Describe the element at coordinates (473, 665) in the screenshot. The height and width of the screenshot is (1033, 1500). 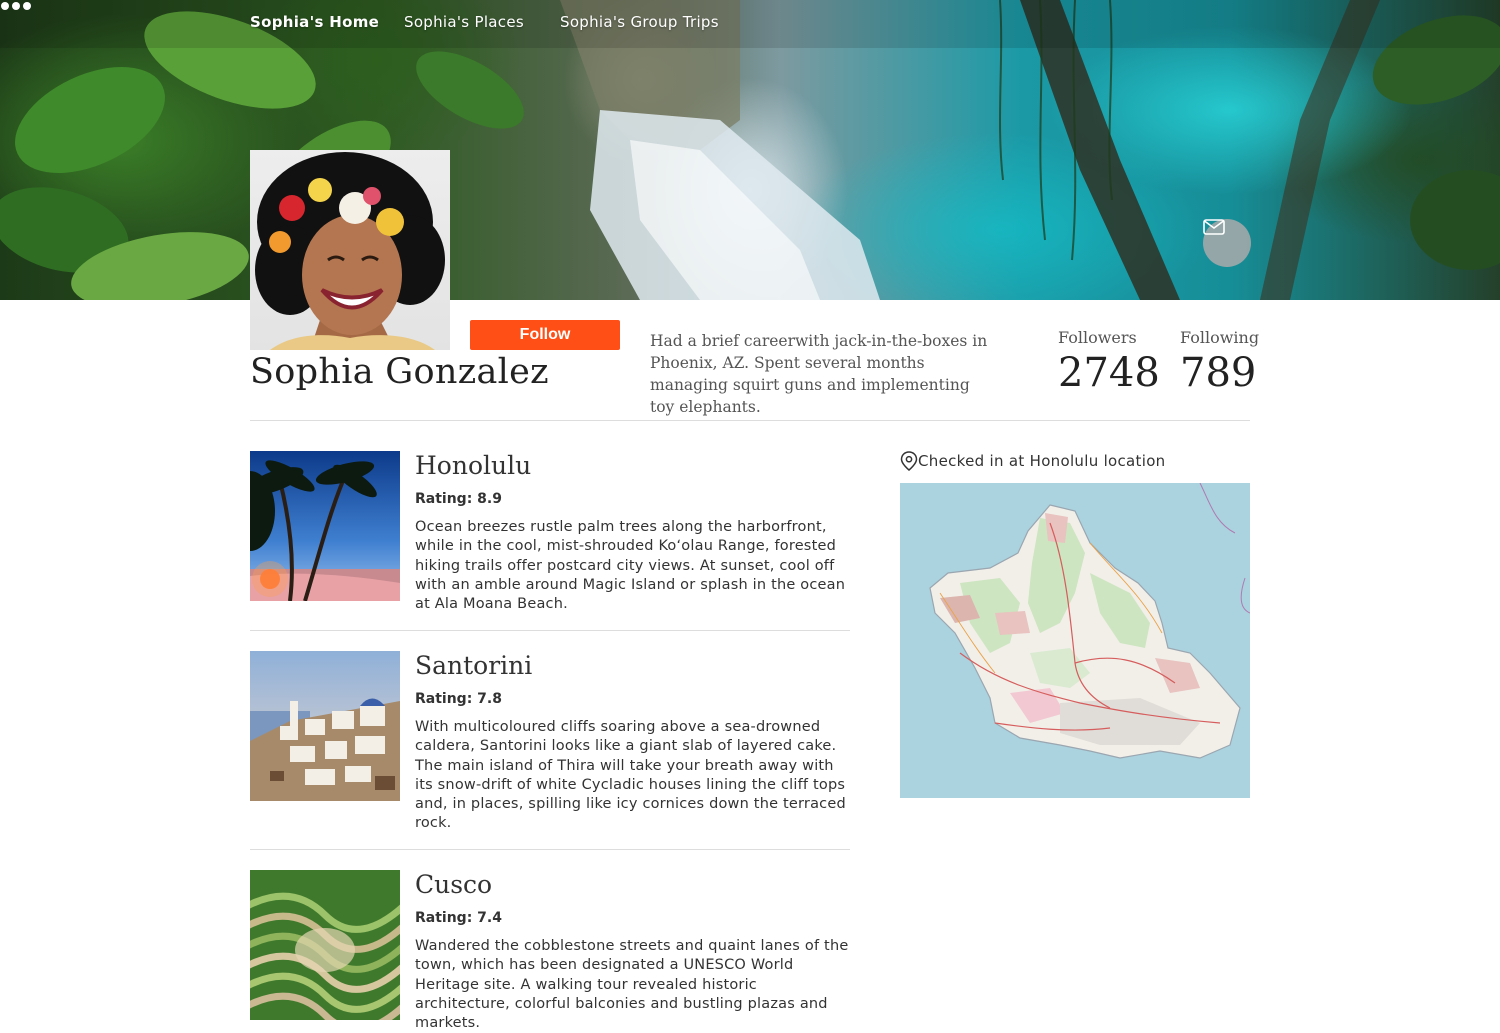
I see `place-title: Santorini` at that location.